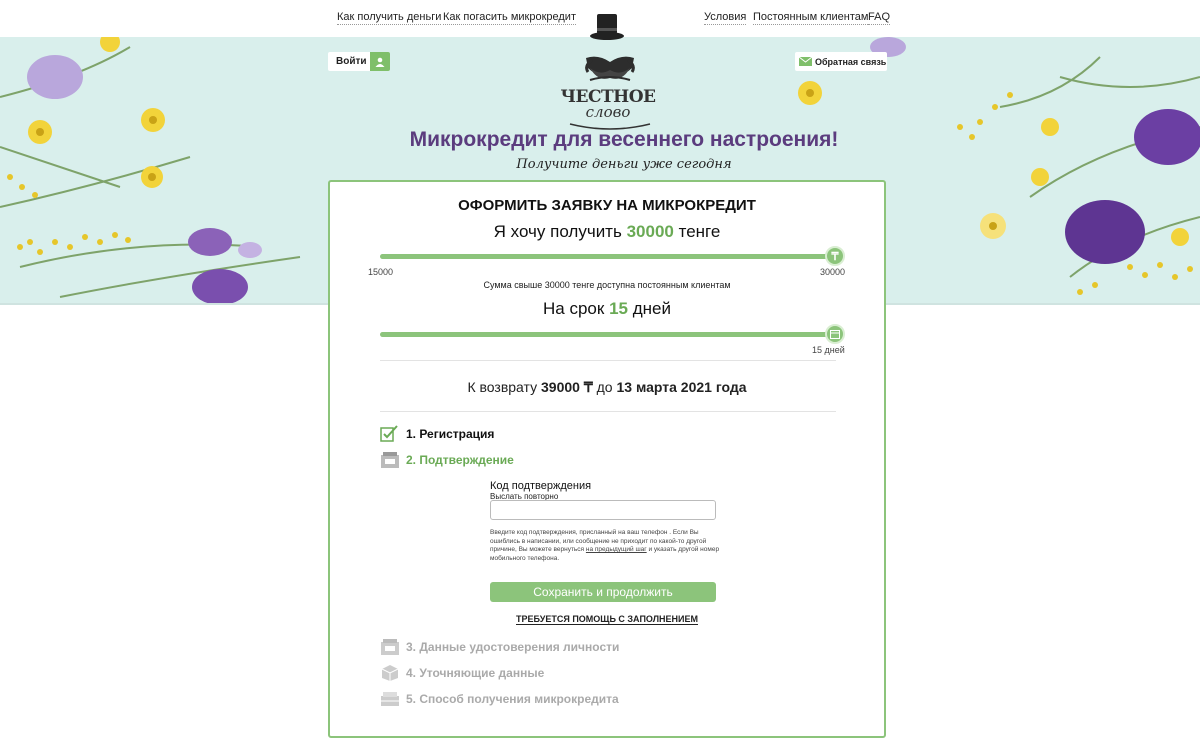 The height and width of the screenshot is (753, 1200). Describe the element at coordinates (607, 309) in the screenshot. I see `term-line: На срок 15 дней` at that location.